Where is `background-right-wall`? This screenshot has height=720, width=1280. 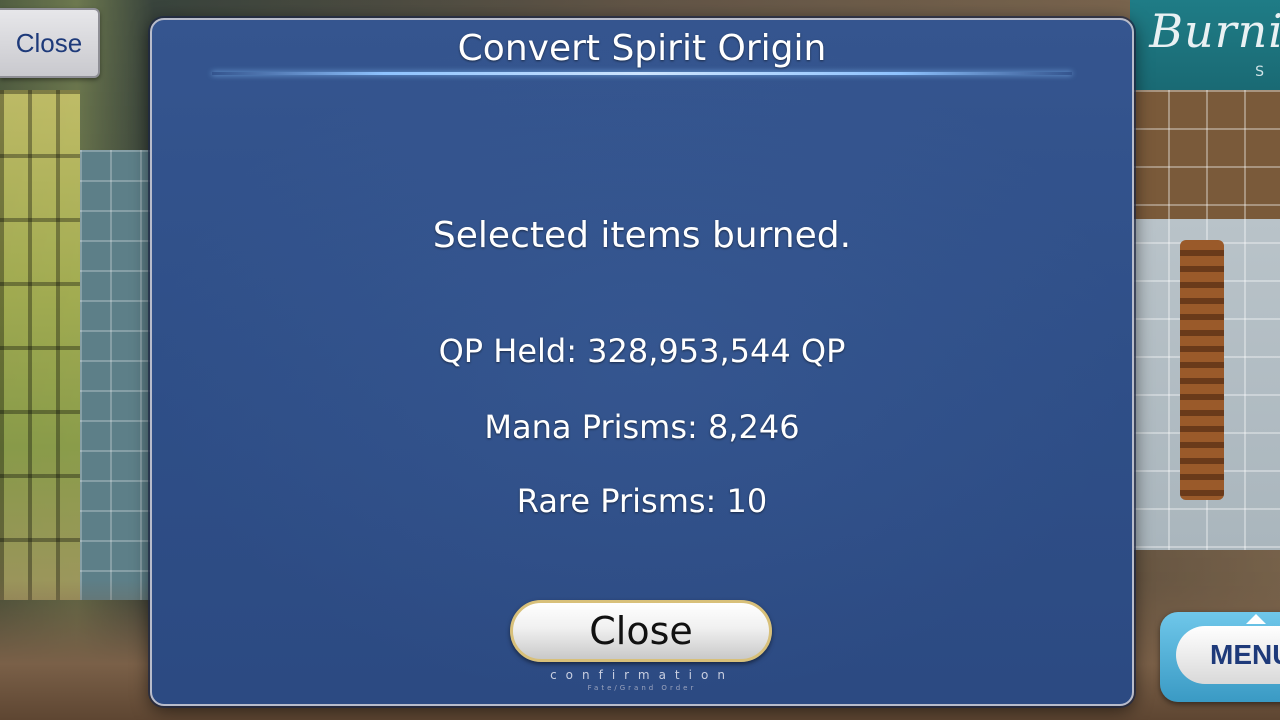 background-right-wall is located at coordinates (1205, 320).